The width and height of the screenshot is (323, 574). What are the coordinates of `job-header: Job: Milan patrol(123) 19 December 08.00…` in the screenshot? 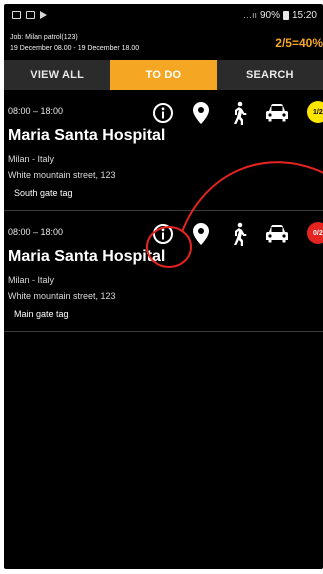 It's located at (163, 43).